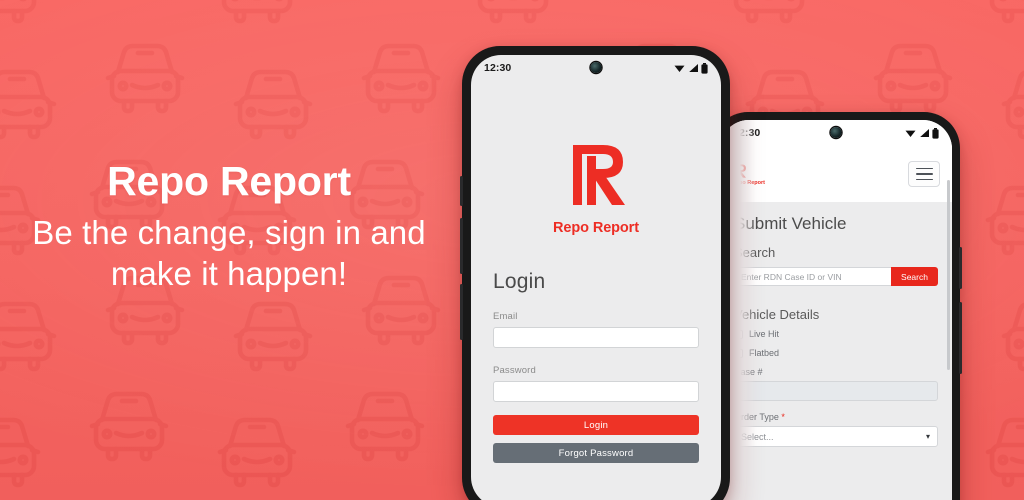  Describe the element at coordinates (519, 281) in the screenshot. I see `login-heading: Login` at that location.